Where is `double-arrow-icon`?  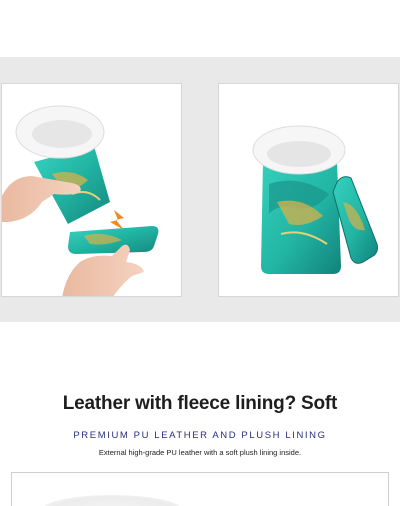 double-arrow-icon is located at coordinates (117, 220).